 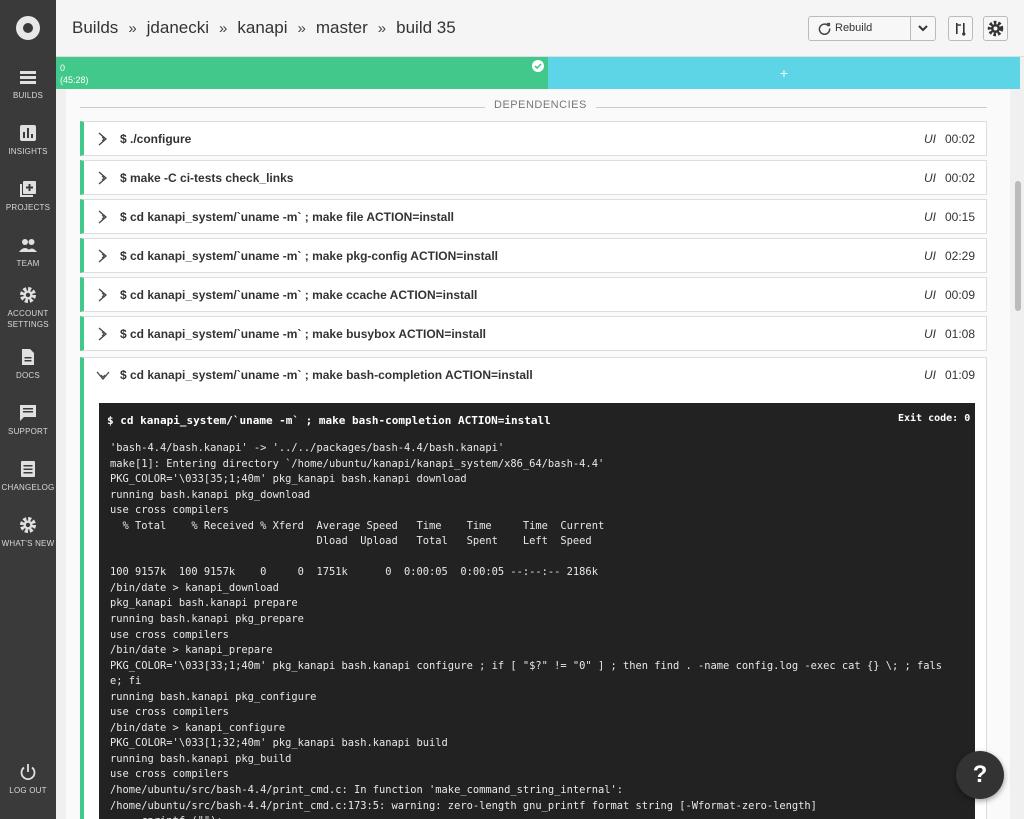 I want to click on sidebar-item-label: SUPPORT, so click(x=28, y=431).